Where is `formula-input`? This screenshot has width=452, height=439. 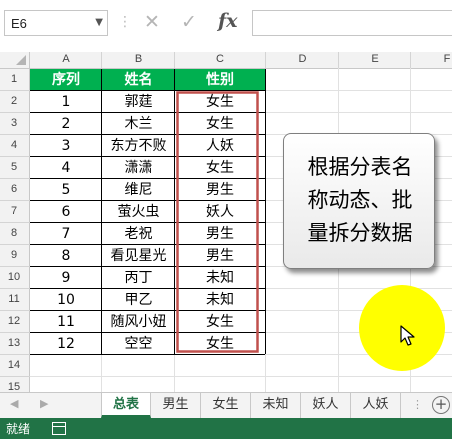
formula-input is located at coordinates (352, 23).